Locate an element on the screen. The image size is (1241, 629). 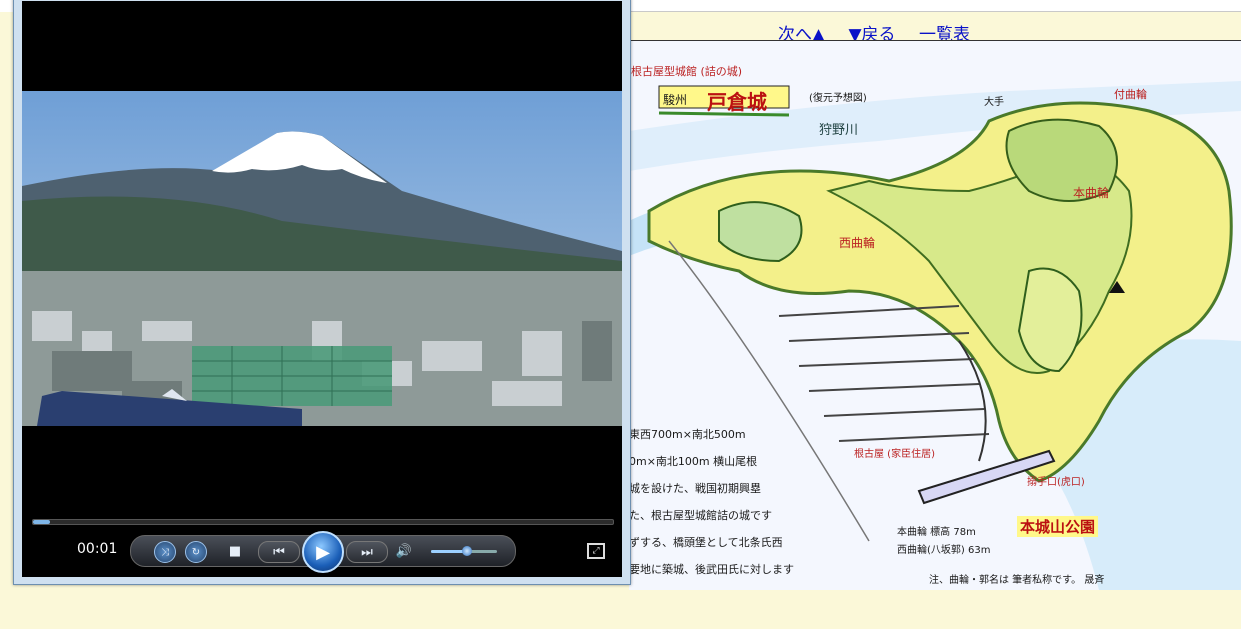
volume-slider is located at coordinates (464, 551).